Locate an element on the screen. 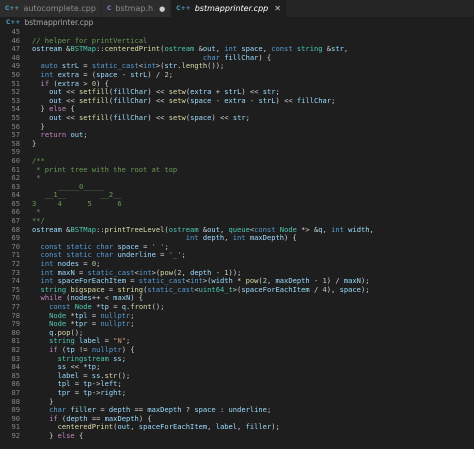 This screenshot has height=449, width=474. line-number: 92 is located at coordinates (15, 435).